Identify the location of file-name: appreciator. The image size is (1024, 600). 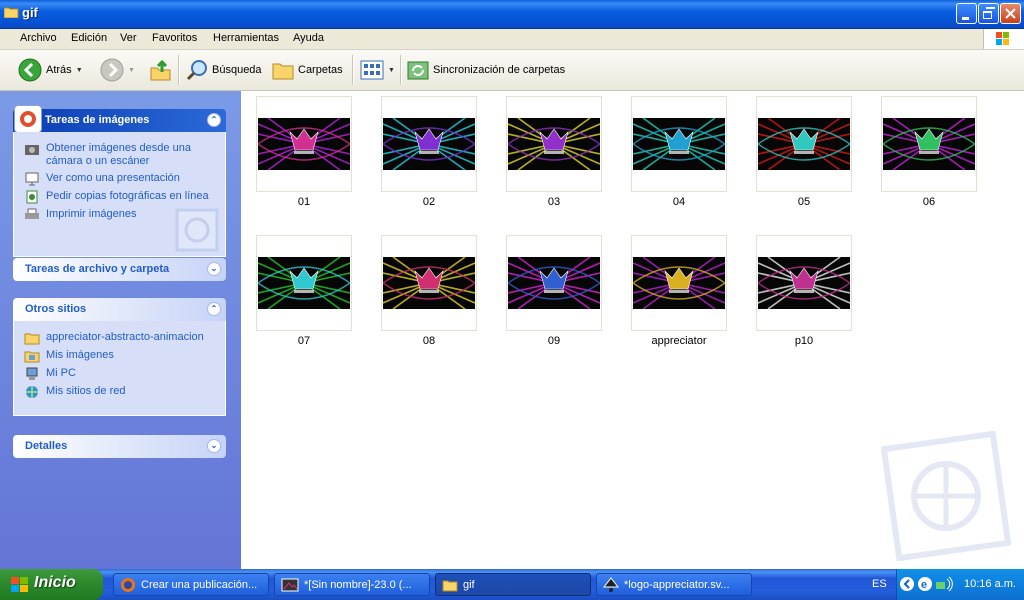
(679, 341).